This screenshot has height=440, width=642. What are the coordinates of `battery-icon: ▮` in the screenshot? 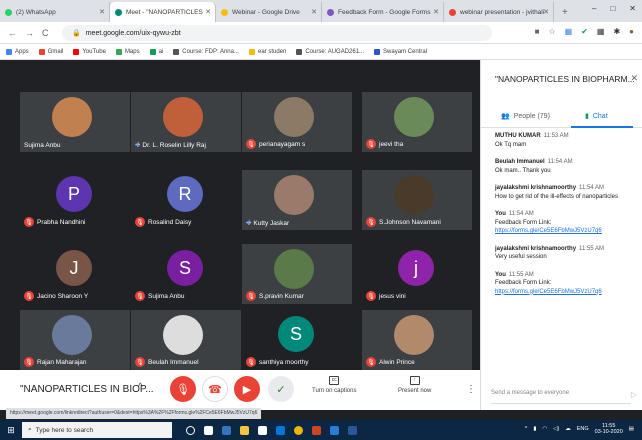 It's located at (534, 429).